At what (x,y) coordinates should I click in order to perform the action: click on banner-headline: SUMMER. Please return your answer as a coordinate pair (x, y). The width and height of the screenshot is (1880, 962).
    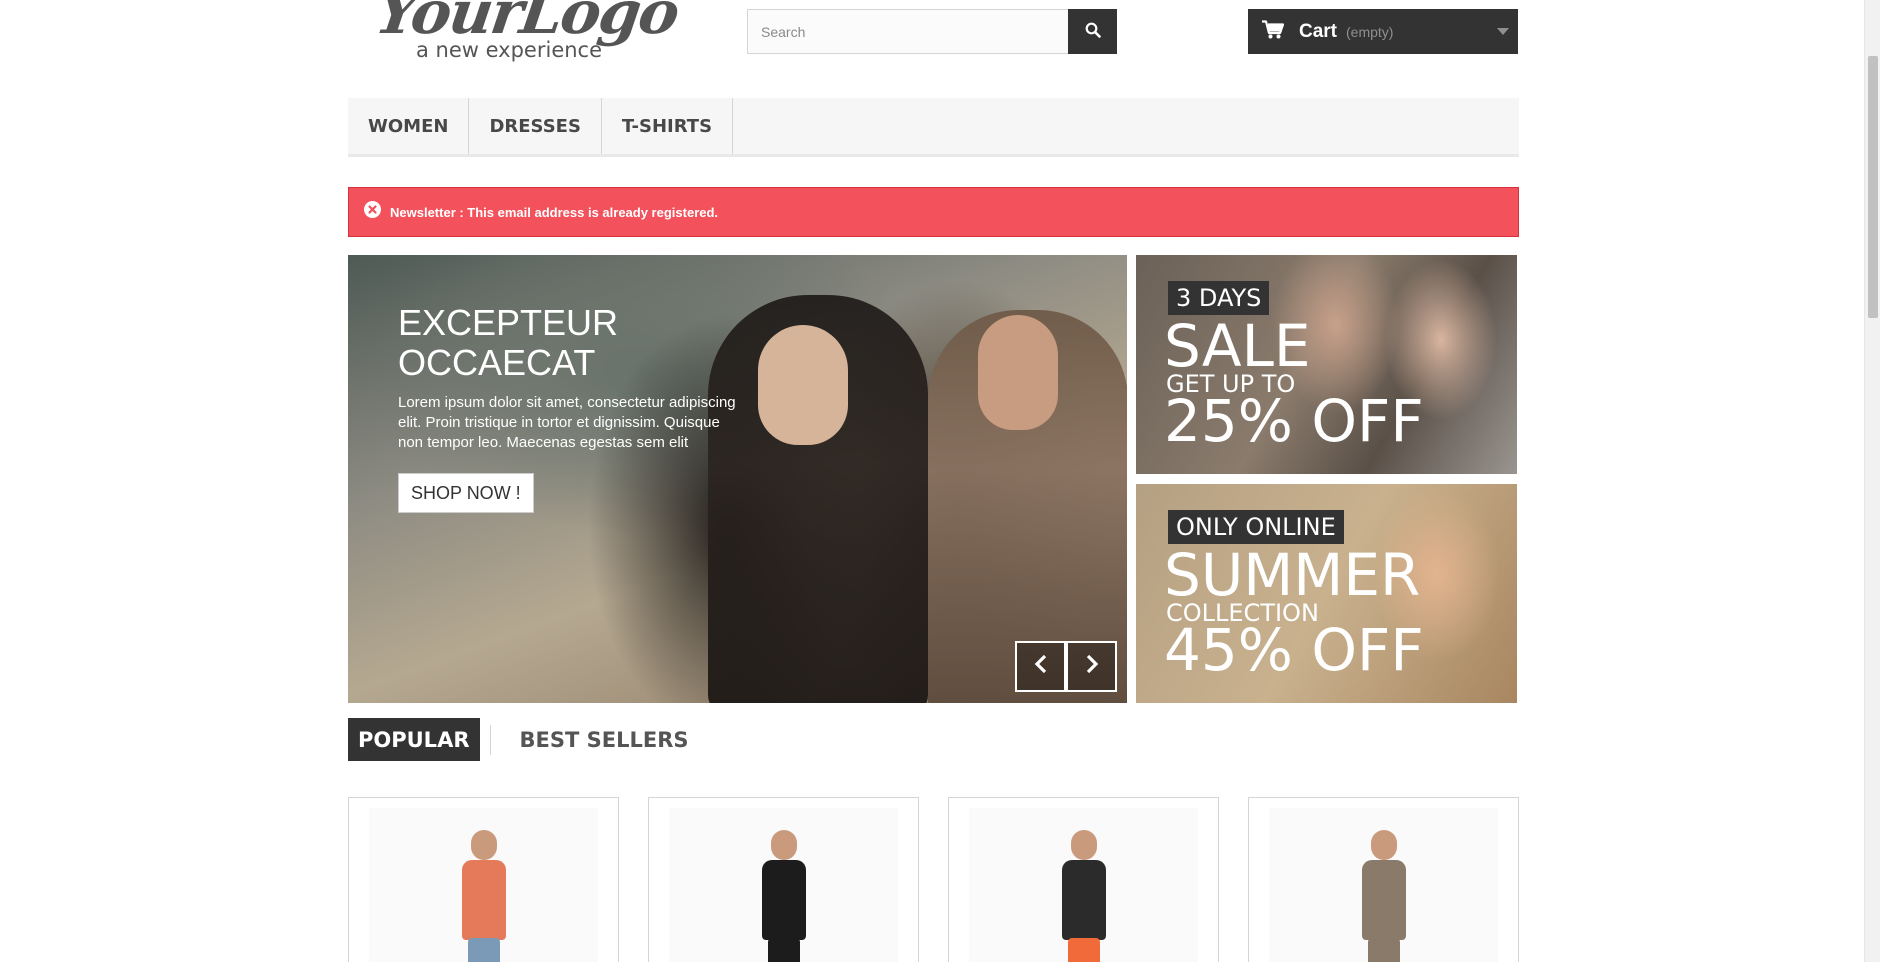
    Looking at the image, I should click on (1292, 575).